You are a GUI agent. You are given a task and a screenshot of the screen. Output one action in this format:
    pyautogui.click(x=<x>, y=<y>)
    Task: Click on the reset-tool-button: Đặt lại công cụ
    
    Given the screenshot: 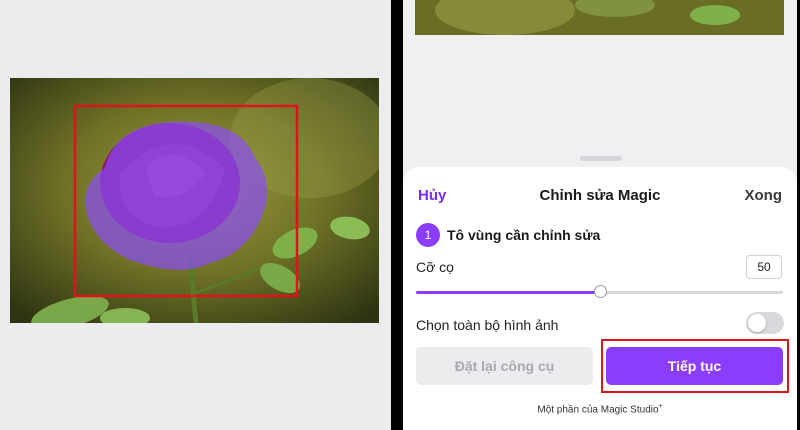 What is the action you would take?
    pyautogui.click(x=504, y=366)
    